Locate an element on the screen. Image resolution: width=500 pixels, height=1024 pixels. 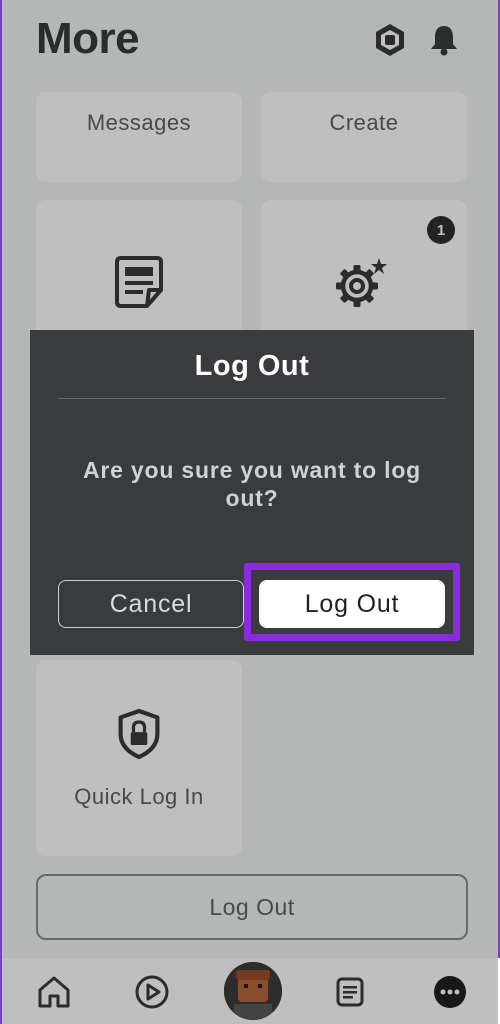
cancel-button: Cancel is located at coordinates (151, 604).